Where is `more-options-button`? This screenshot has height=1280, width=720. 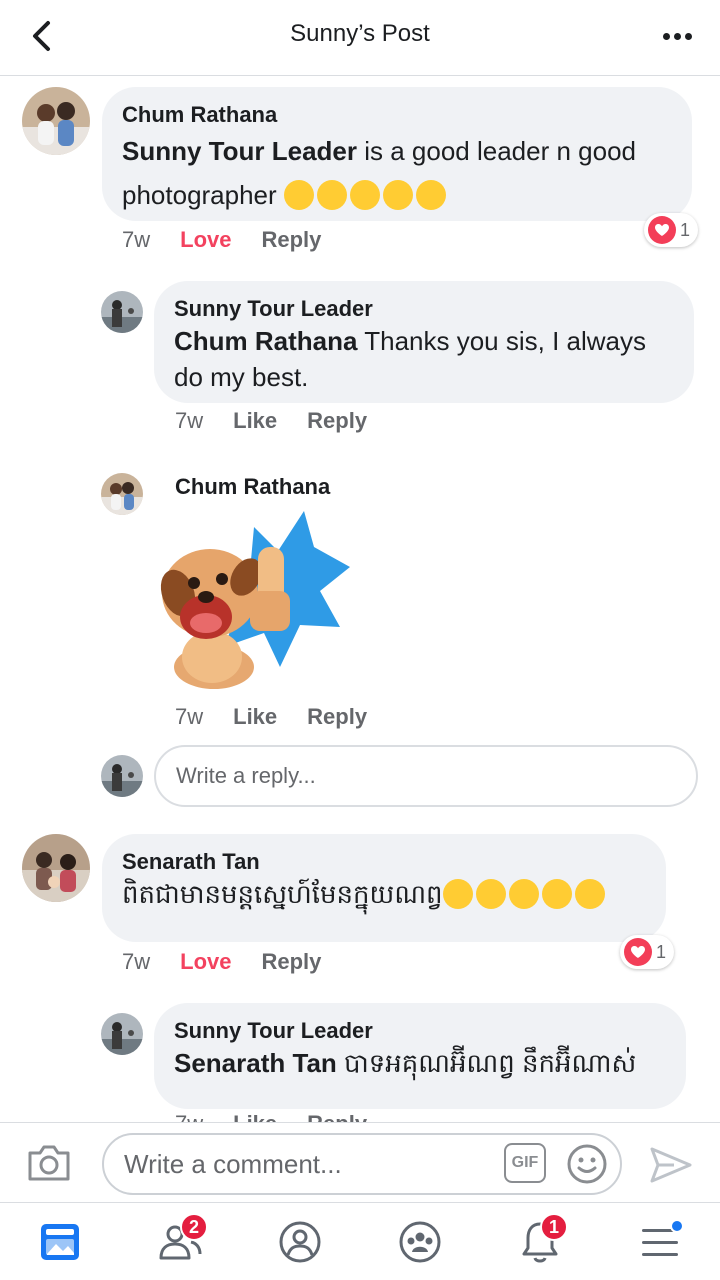
more-options-button is located at coordinates (677, 36).